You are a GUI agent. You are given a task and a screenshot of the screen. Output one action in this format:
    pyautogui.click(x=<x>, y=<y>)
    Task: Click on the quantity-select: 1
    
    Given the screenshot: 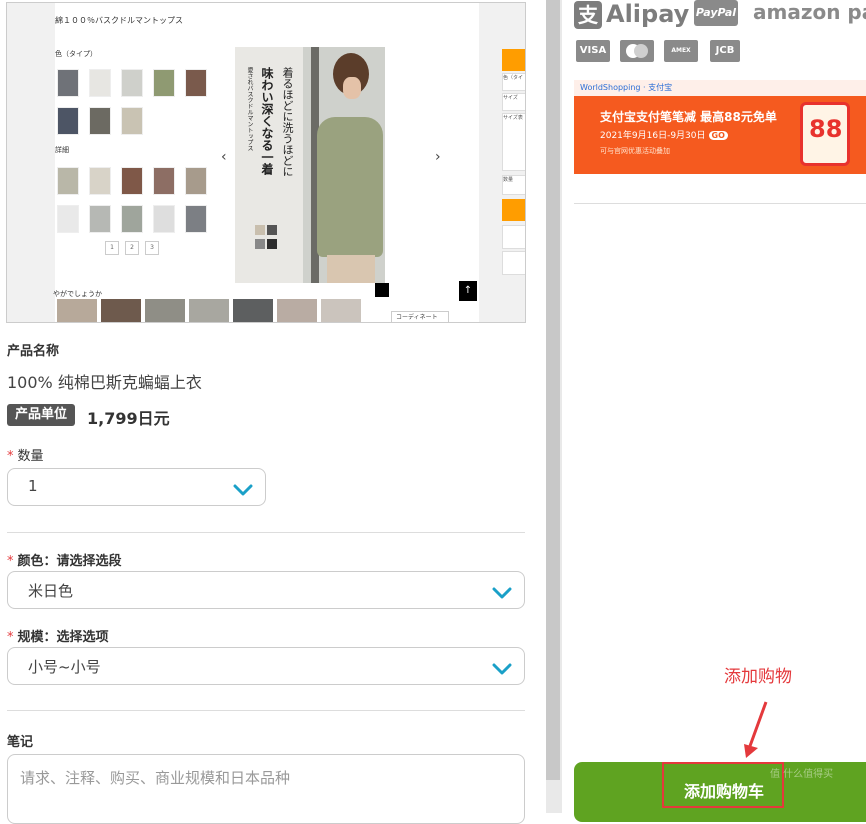 What is the action you would take?
    pyautogui.click(x=136, y=487)
    